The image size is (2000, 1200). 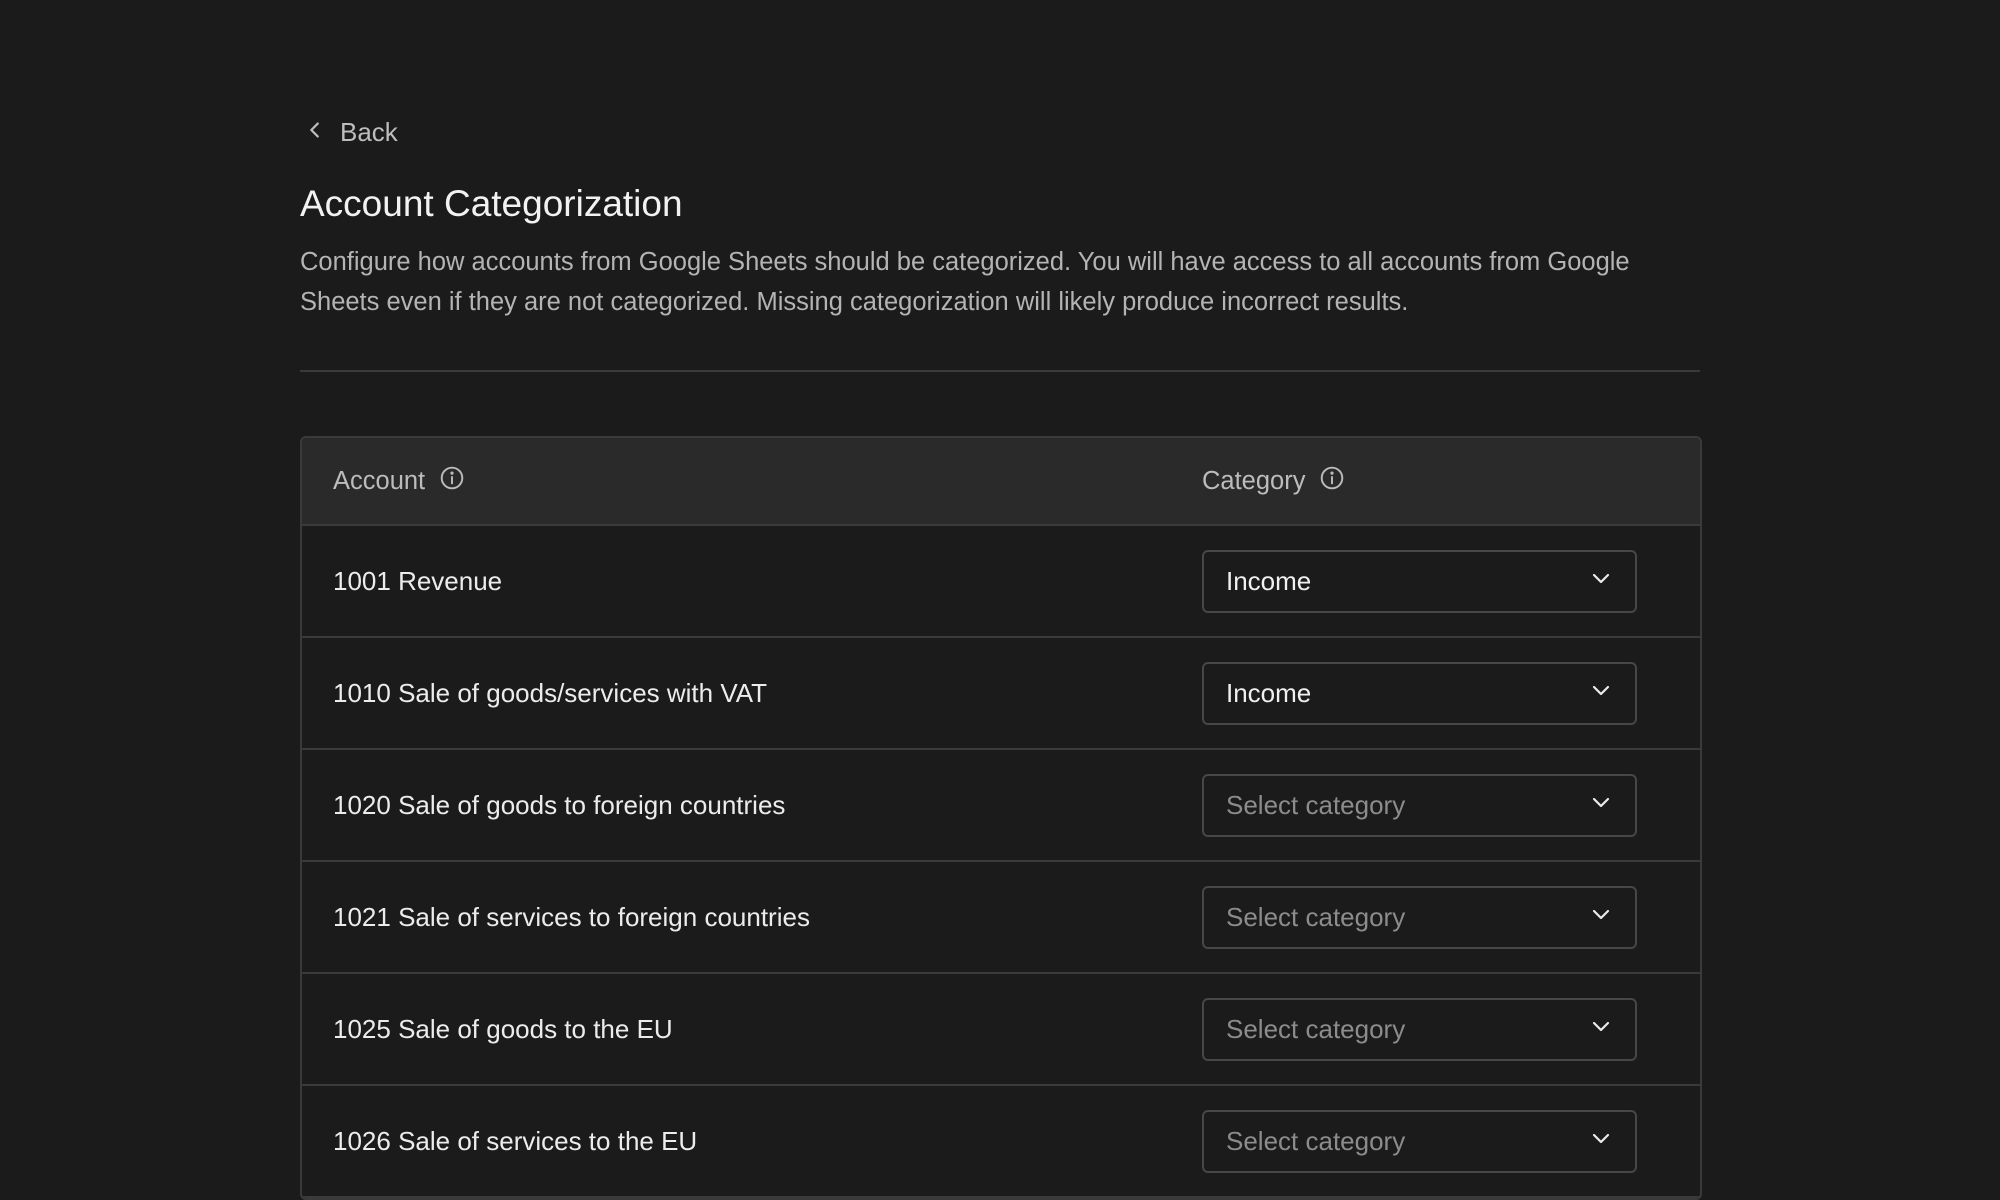 I want to click on table-row: 1001 Revenue Income, so click(x=1001, y=582).